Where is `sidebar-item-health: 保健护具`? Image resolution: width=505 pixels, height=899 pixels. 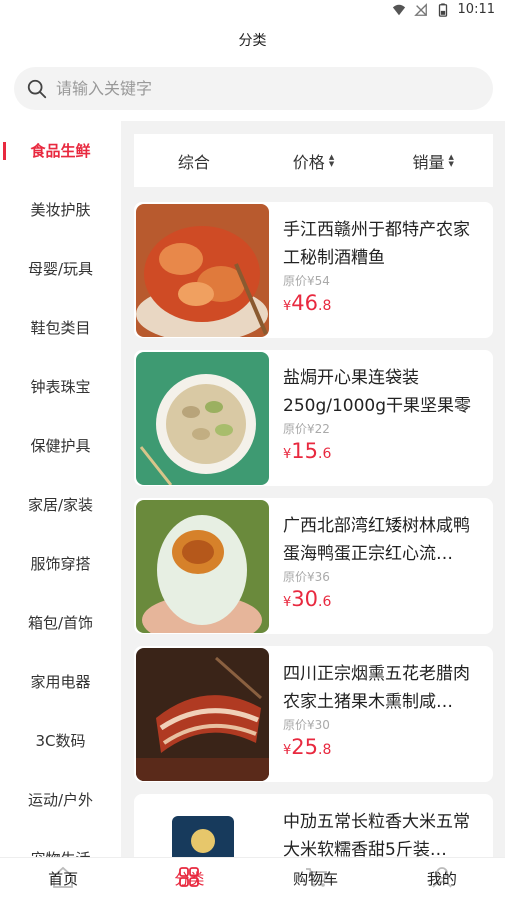
sidebar-item-health: 保健护具 is located at coordinates (60, 445).